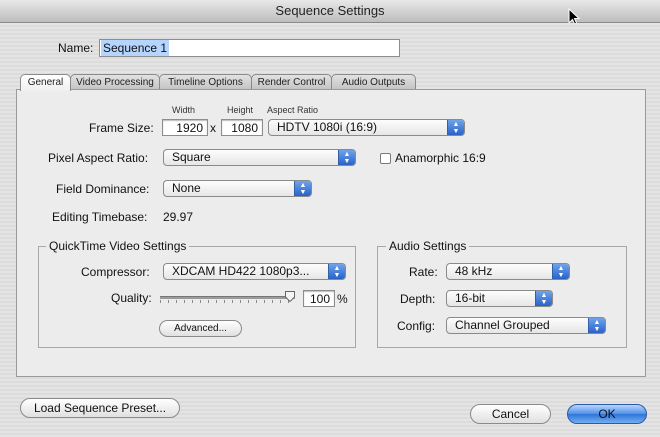 The width and height of the screenshot is (660, 437). I want to click on quicktime-settings-title: QuickTime Video Settings, so click(118, 246).